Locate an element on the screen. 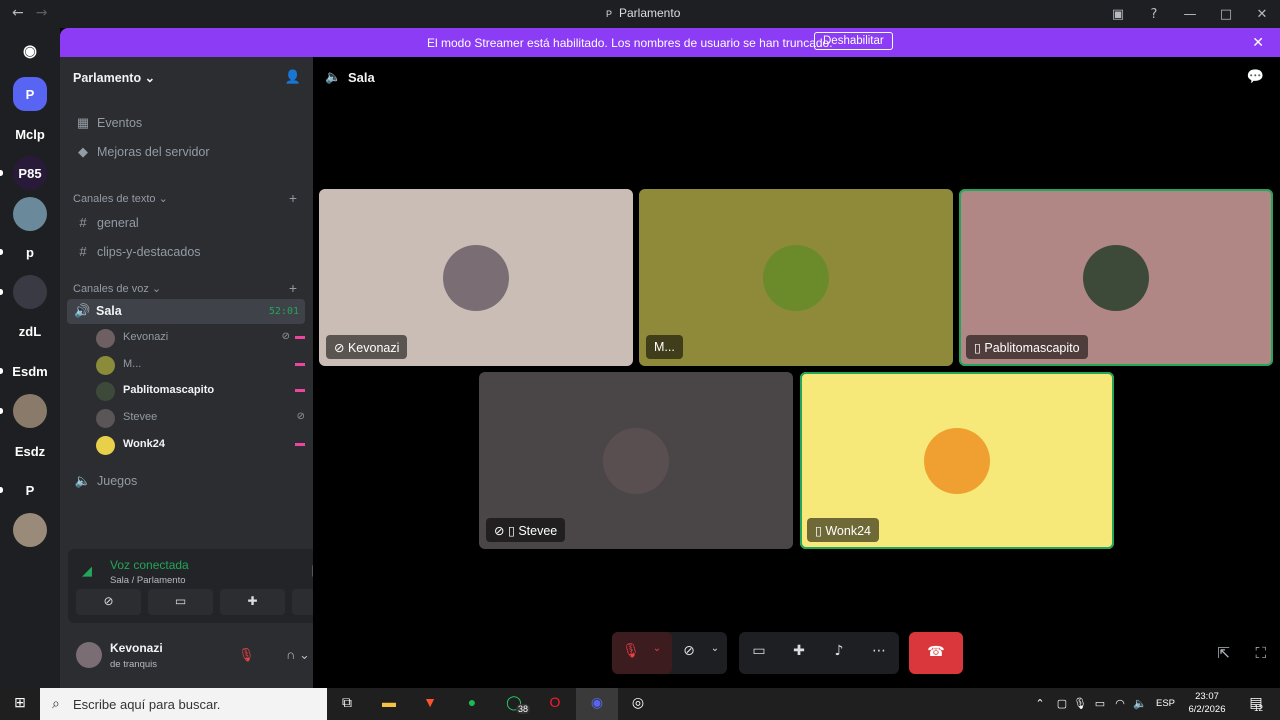 Image resolution: width=1280 pixels, height=720 pixels. voice-user: Stevee ⊘ is located at coordinates (201, 418).